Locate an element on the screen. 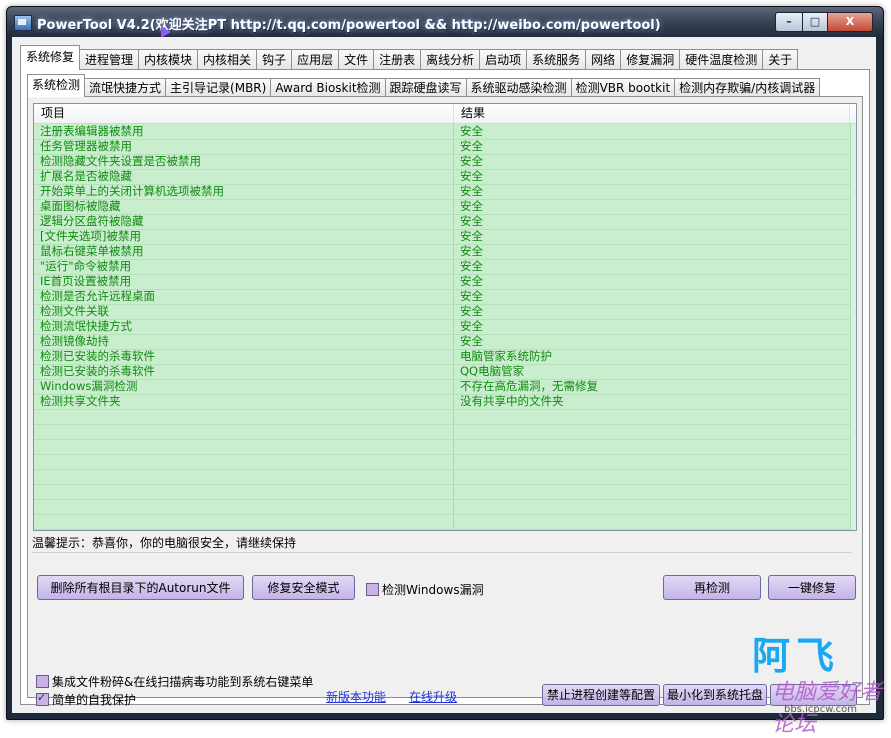 This screenshot has height=738, width=891. table-row: 开始菜单上的关闭计算机选项被禁用 安全 is located at coordinates (445, 192).